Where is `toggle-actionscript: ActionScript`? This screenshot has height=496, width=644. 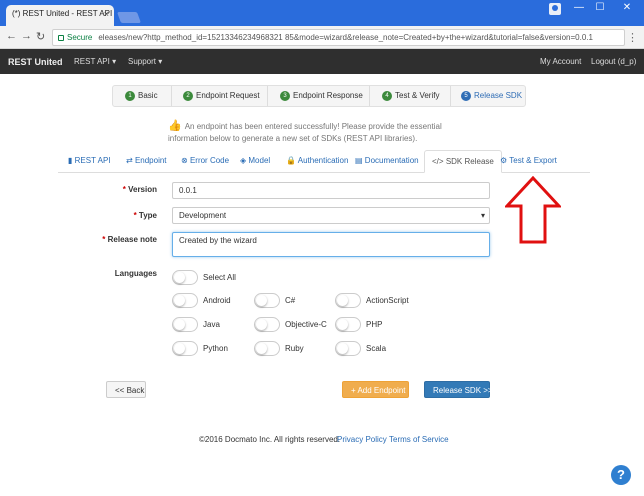 toggle-actionscript: ActionScript is located at coordinates (385, 301).